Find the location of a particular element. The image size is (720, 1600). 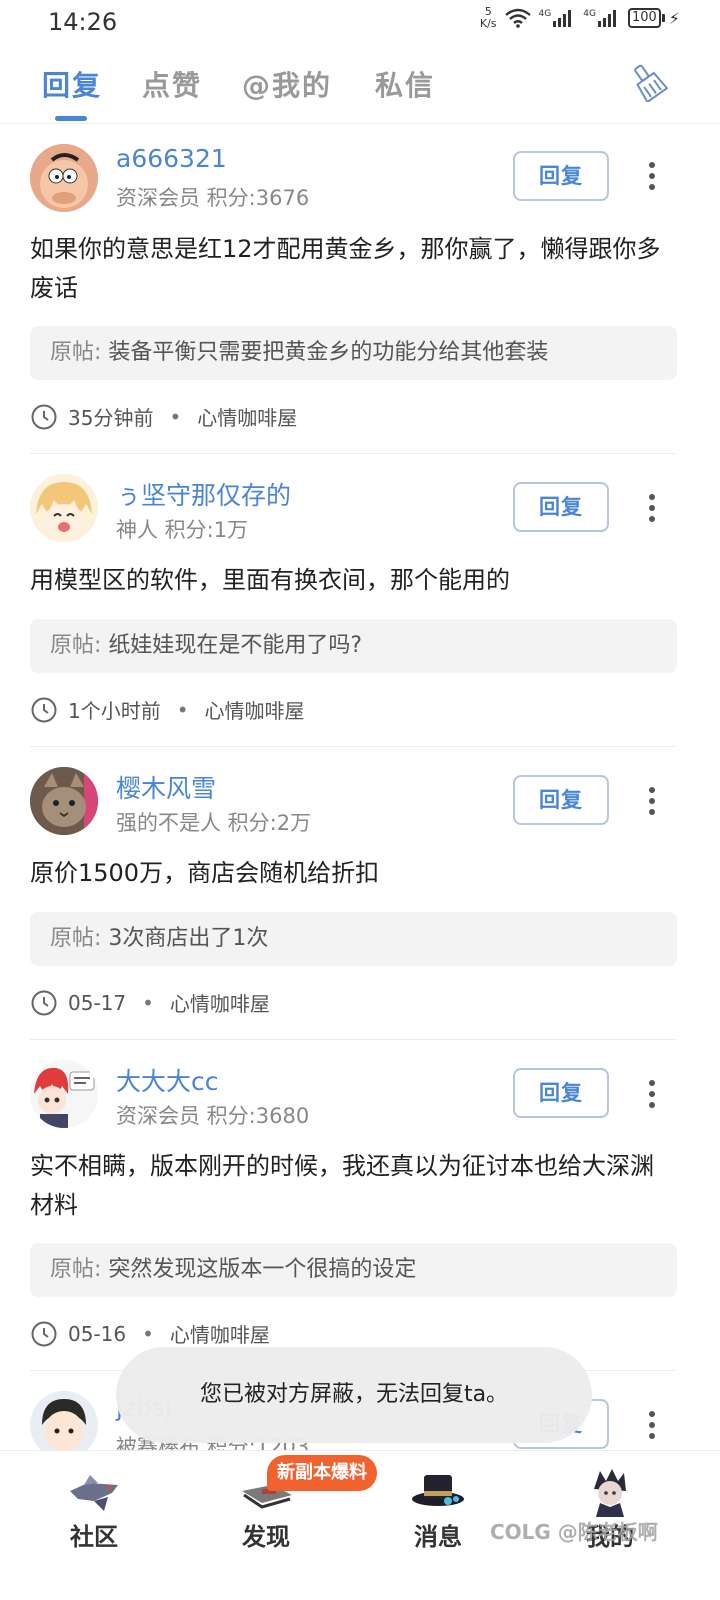

nav-label: 消息 is located at coordinates (438, 1537).